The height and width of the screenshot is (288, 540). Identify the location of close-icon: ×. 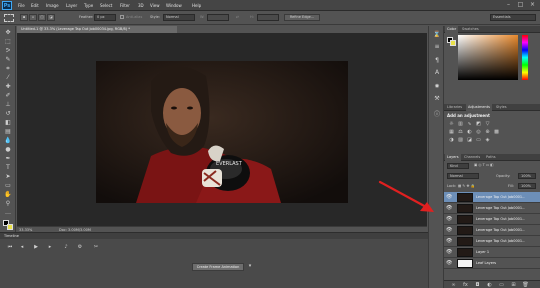
(532, 5).